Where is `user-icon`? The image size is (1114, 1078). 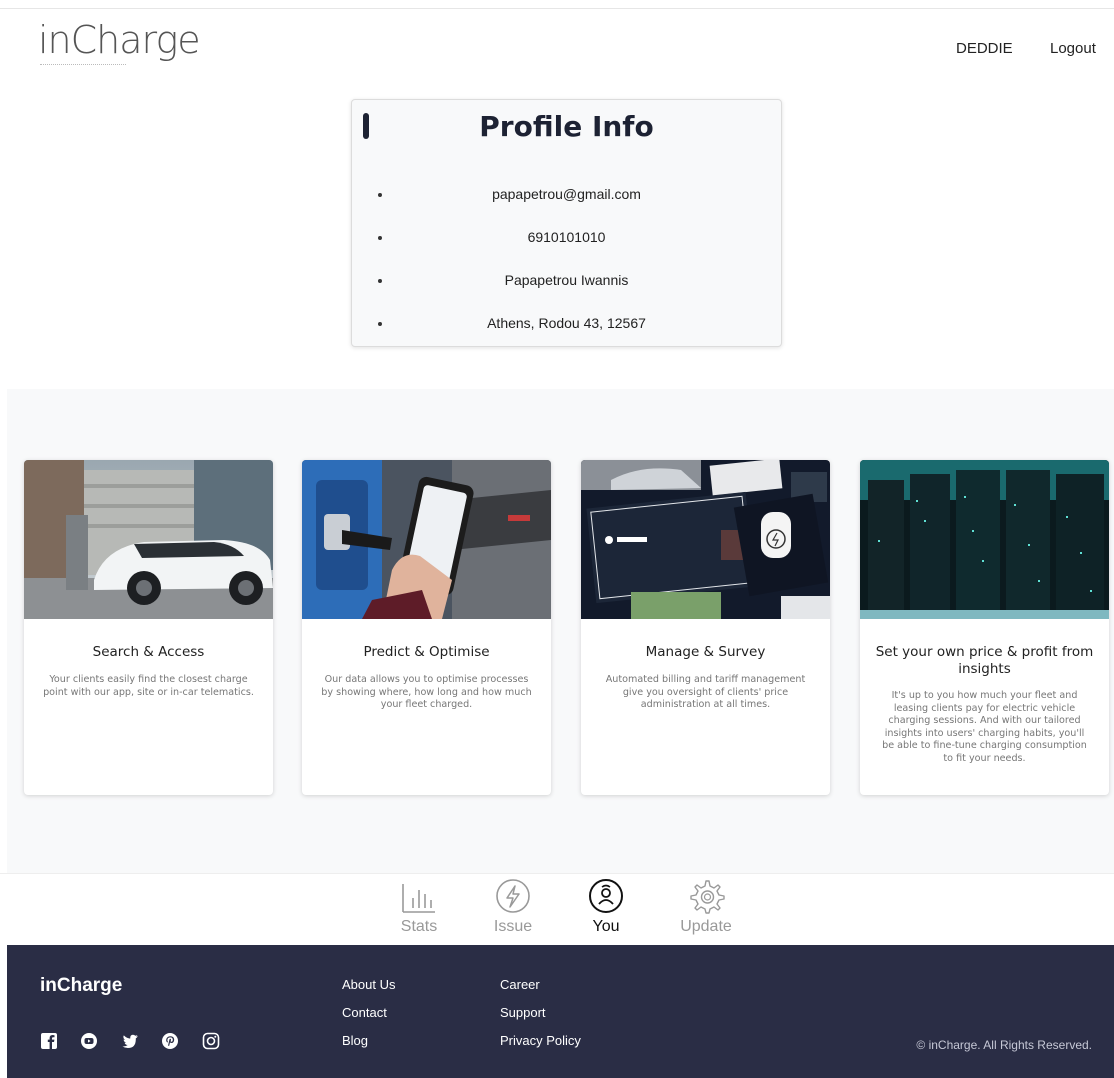 user-icon is located at coordinates (606, 896).